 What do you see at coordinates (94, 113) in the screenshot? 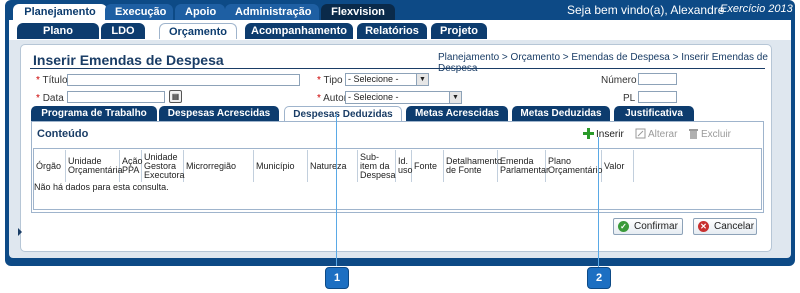
I see `tab-programa-de-trabalho: Programa de Trabalho` at bounding box center [94, 113].